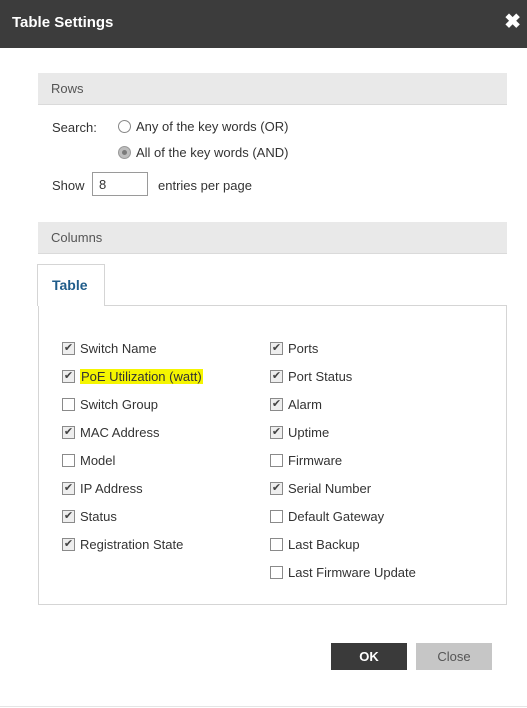  Describe the element at coordinates (124, 152) in the screenshot. I see `radio-all-keywords` at that location.